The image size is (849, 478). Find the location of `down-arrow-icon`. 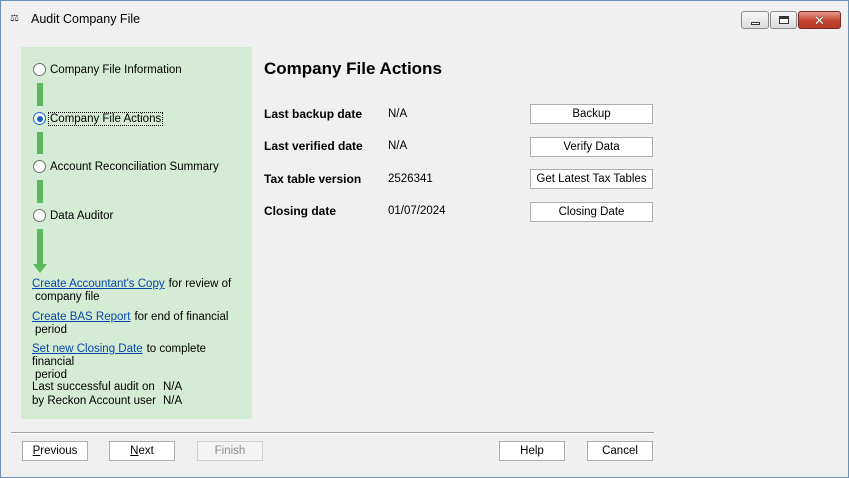

down-arrow-icon is located at coordinates (40, 268).